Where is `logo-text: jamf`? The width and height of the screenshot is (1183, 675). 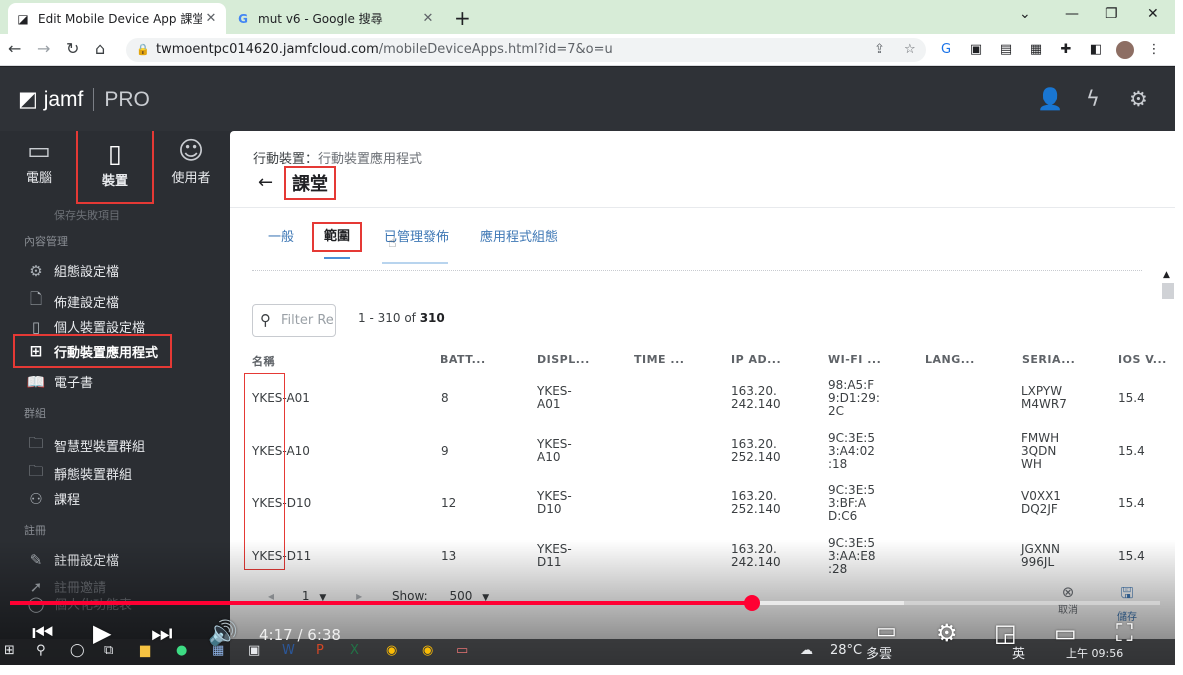 logo-text: jamf is located at coordinates (63, 99).